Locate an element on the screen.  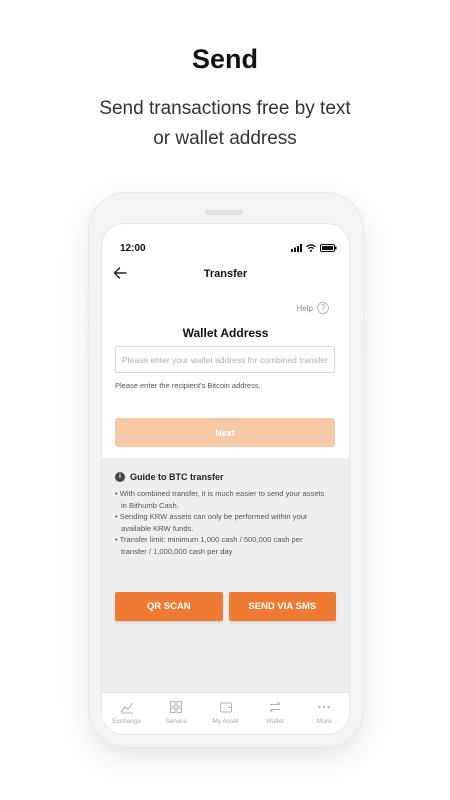
wallet-address-input is located at coordinates (225, 359).